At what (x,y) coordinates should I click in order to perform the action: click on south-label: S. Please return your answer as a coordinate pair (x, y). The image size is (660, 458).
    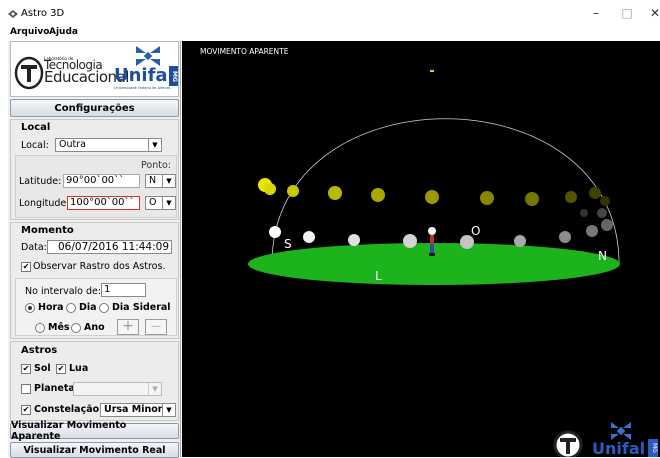
    Looking at the image, I should click on (288, 244).